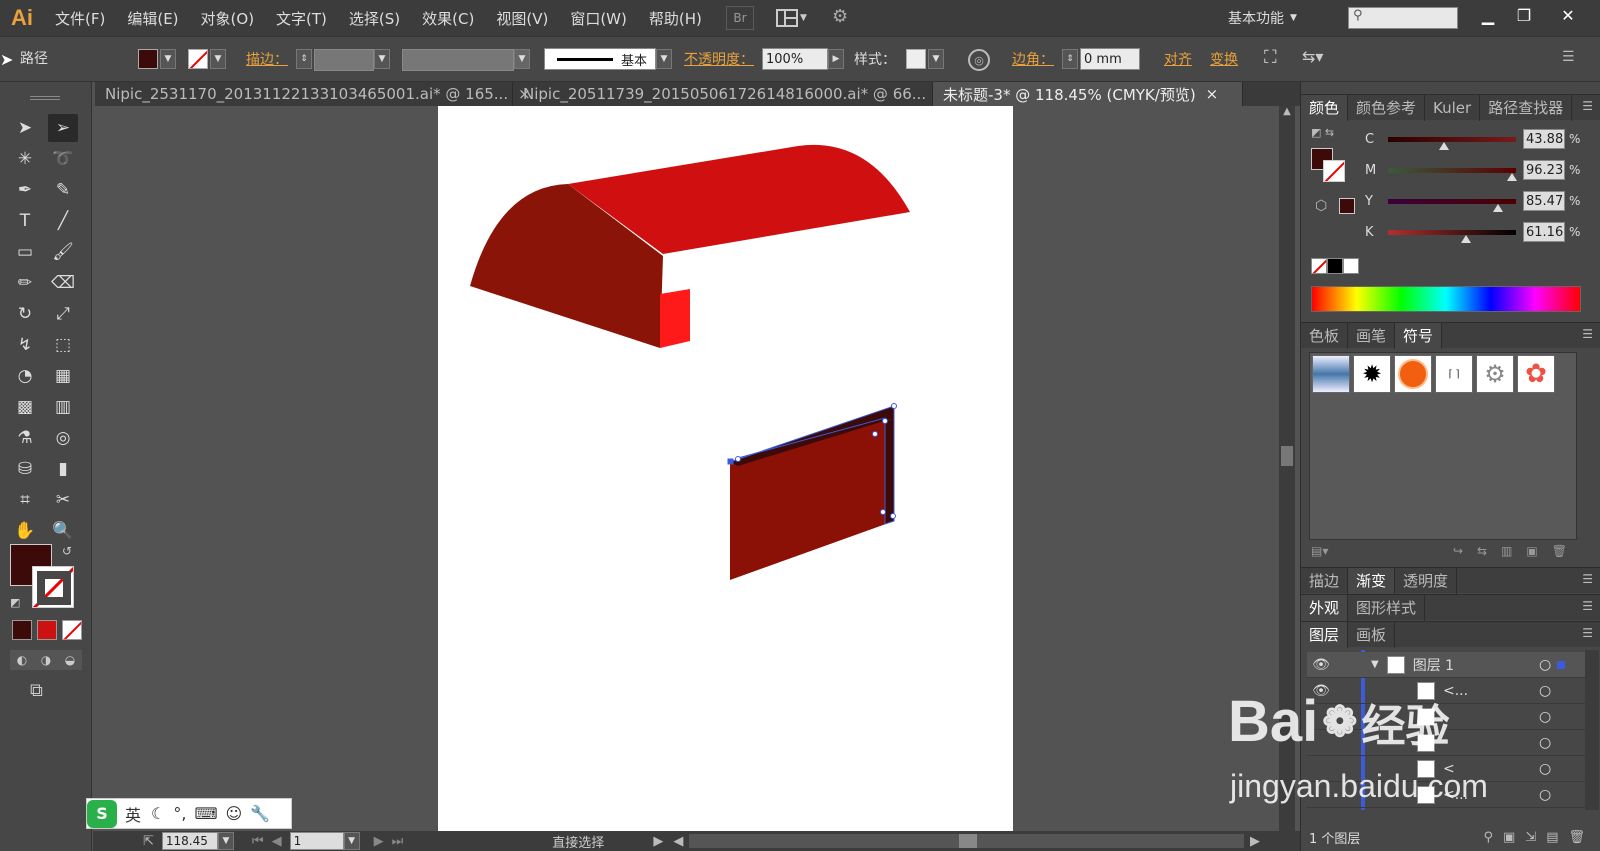  What do you see at coordinates (22, 630) in the screenshot?
I see `color-mode-button` at bounding box center [22, 630].